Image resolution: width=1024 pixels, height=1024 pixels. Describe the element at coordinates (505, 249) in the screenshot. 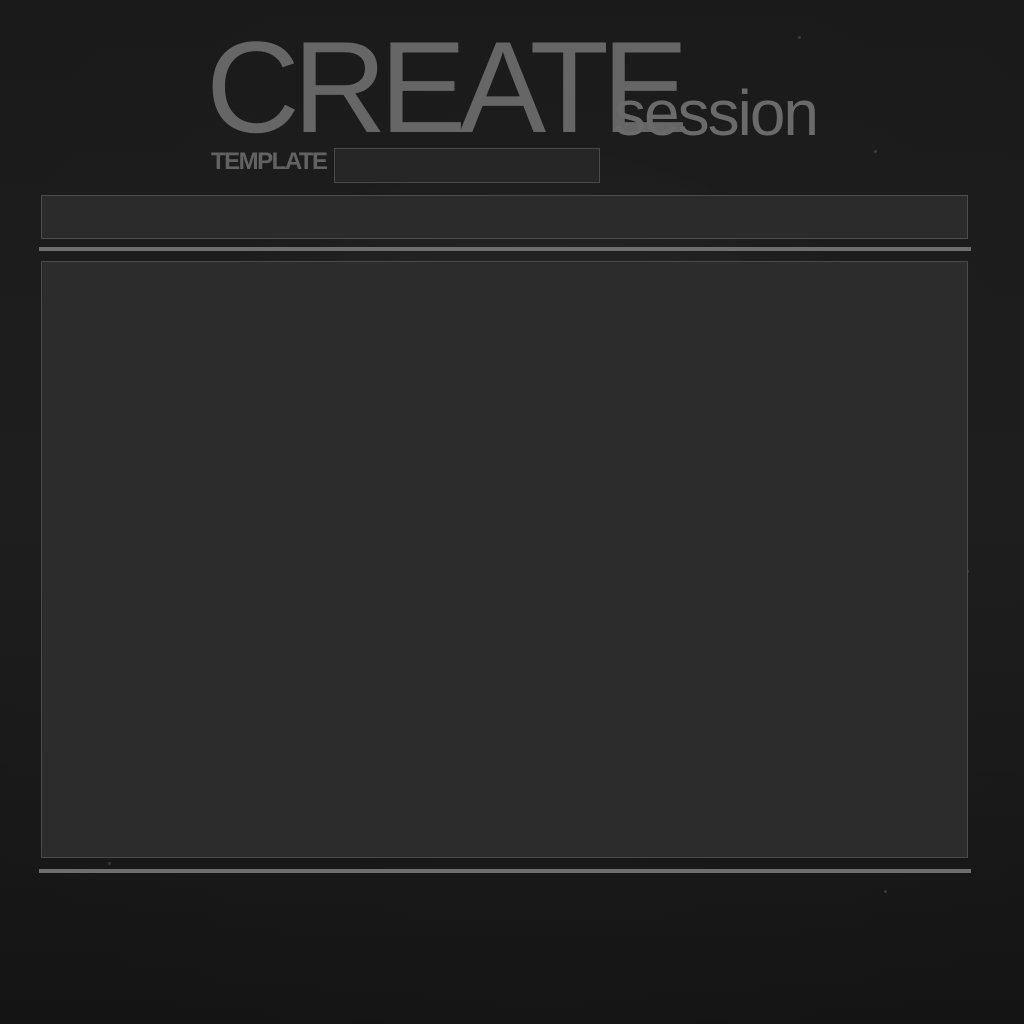

I see `divider-top` at that location.